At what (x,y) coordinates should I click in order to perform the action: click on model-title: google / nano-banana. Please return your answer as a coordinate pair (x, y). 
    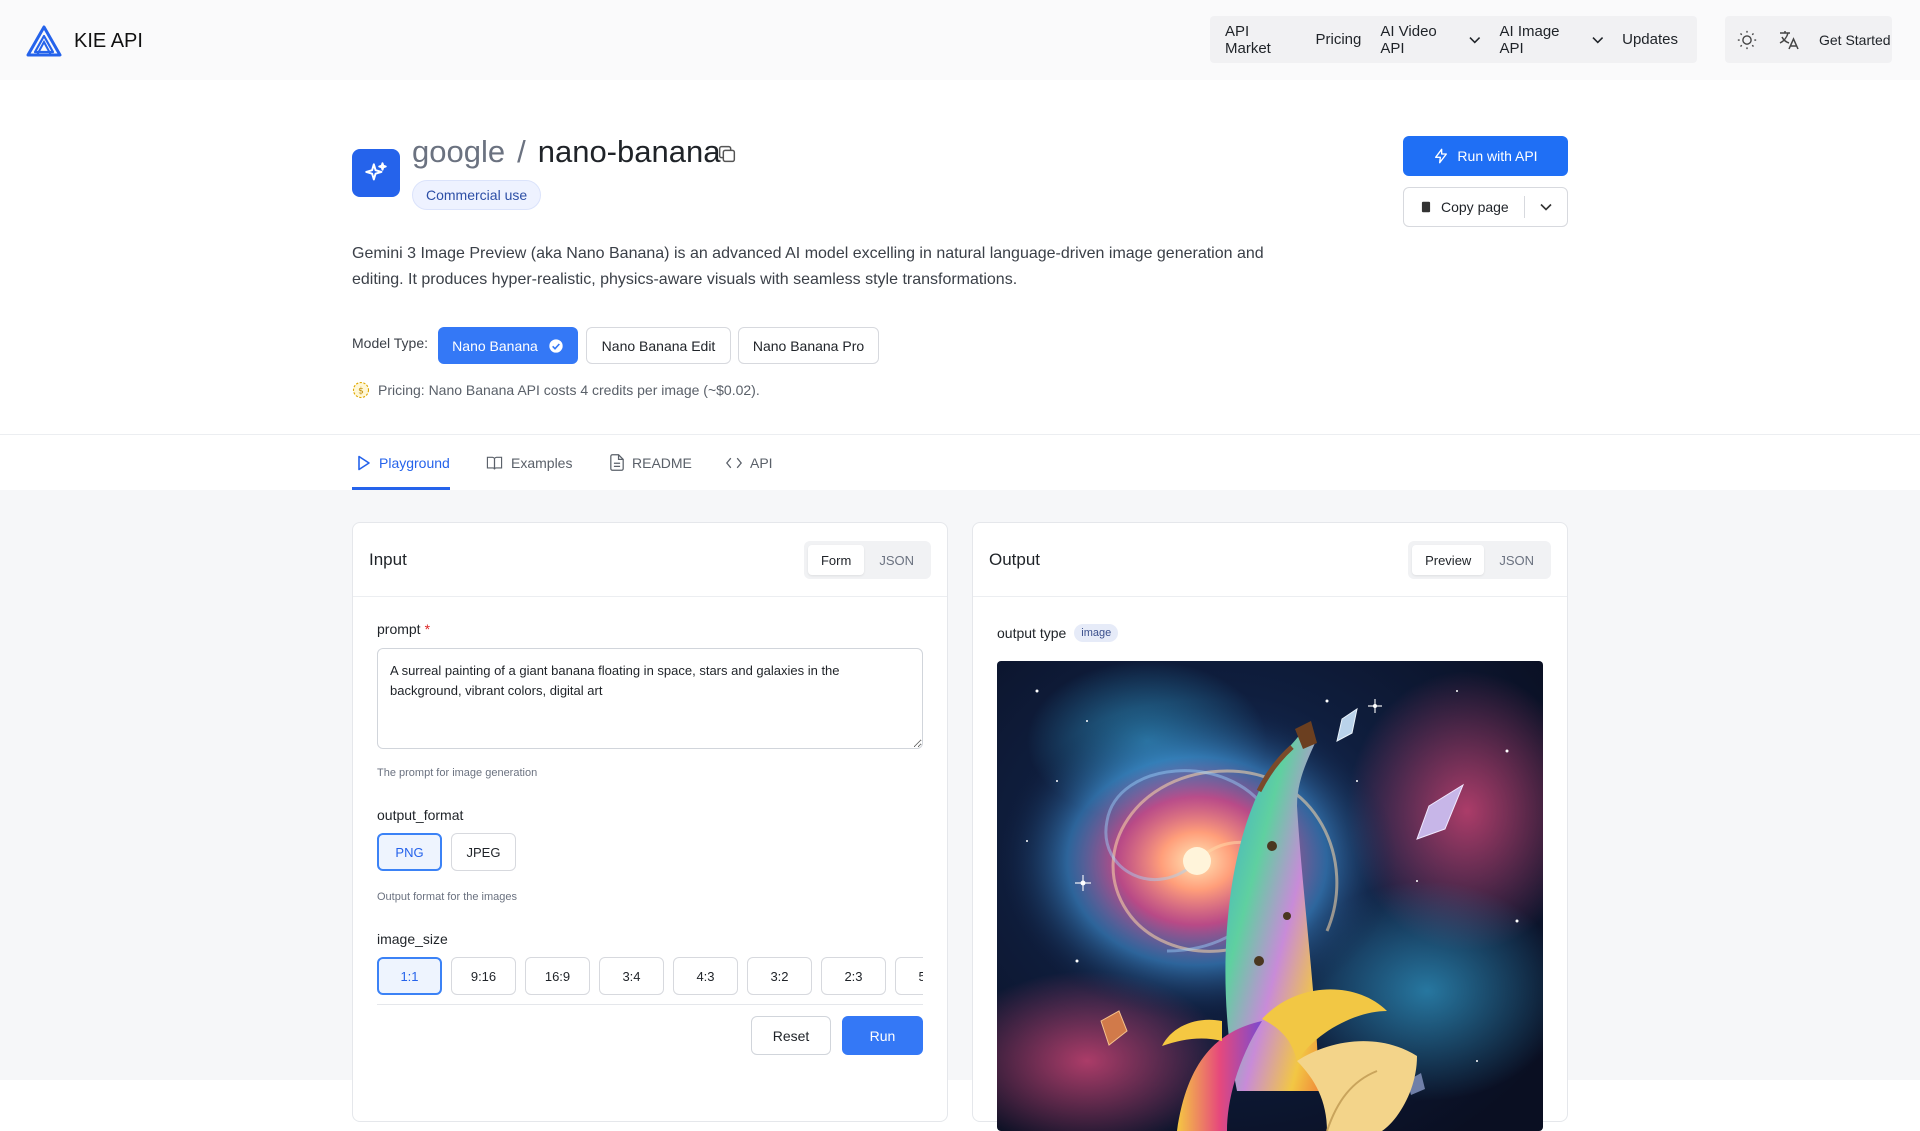
    Looking at the image, I should click on (566, 152).